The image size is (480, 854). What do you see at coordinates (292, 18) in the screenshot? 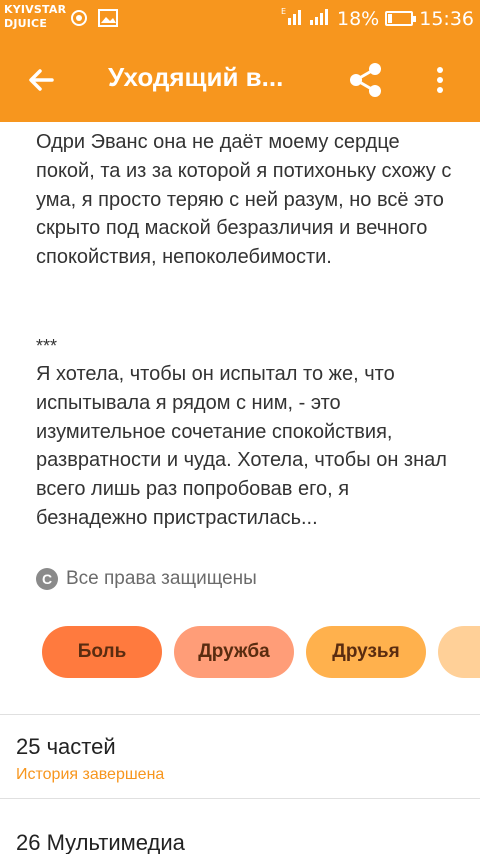
I see `signal-icon: E` at bounding box center [292, 18].